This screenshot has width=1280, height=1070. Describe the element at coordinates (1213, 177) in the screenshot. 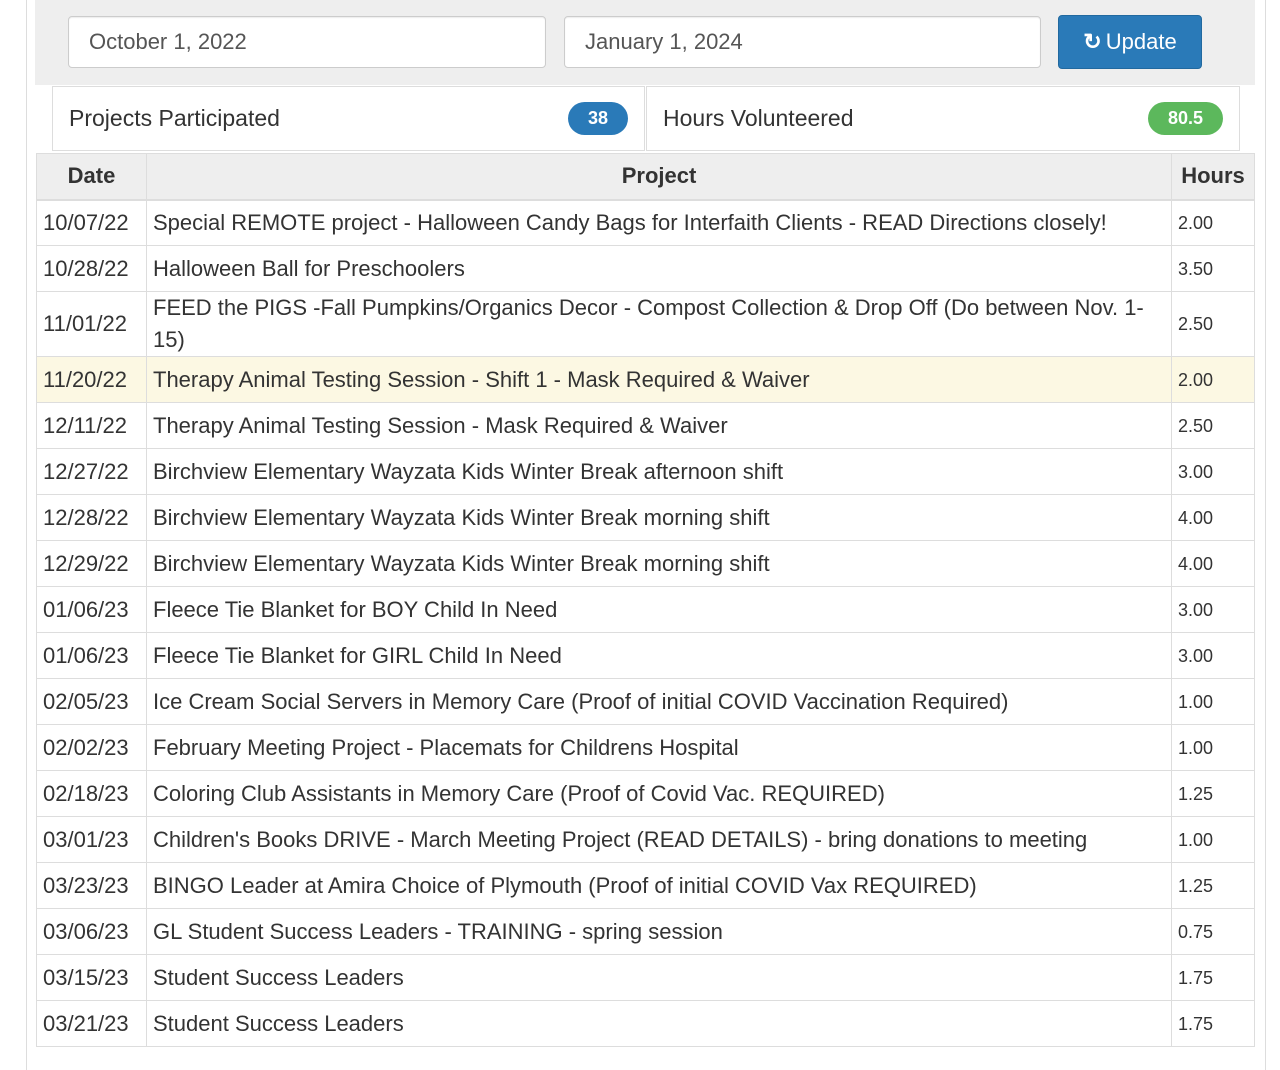

I see `header-hours: Hours` at that location.